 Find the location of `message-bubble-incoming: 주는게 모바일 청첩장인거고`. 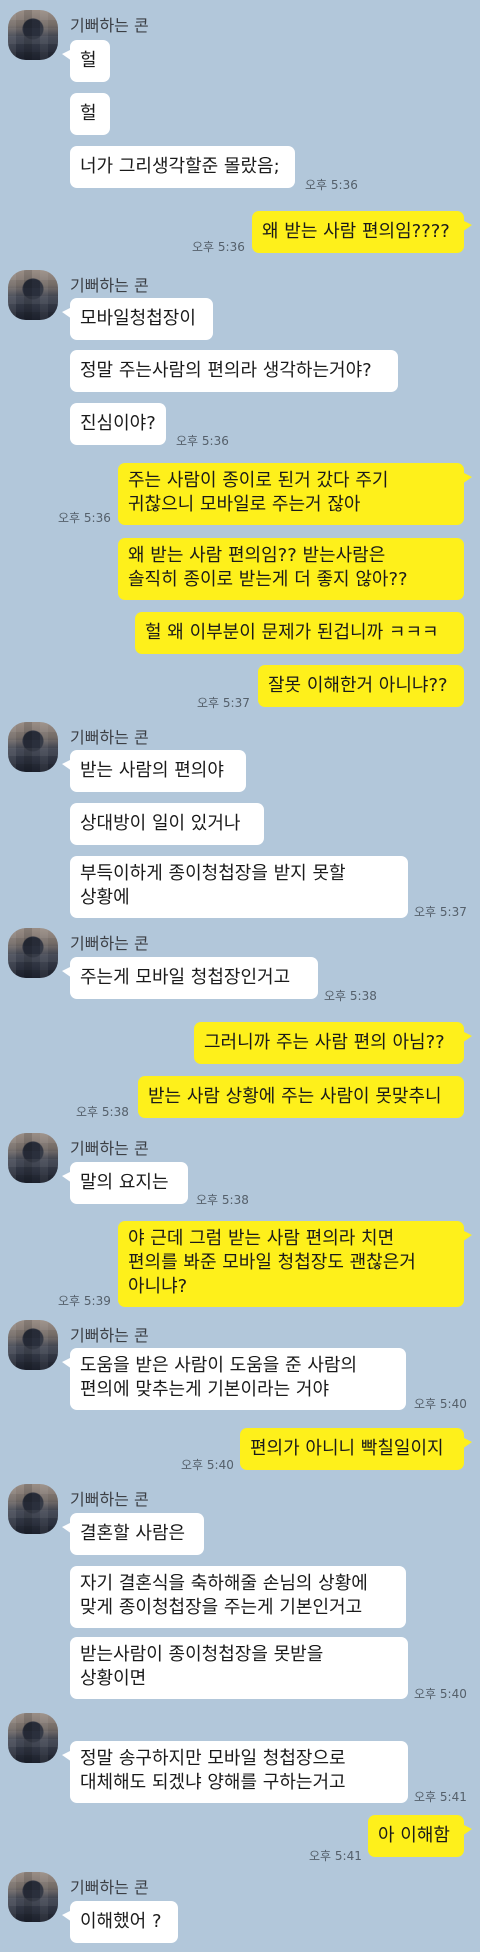

message-bubble-incoming: 주는게 모바일 청첩장인거고 is located at coordinates (190, 978).